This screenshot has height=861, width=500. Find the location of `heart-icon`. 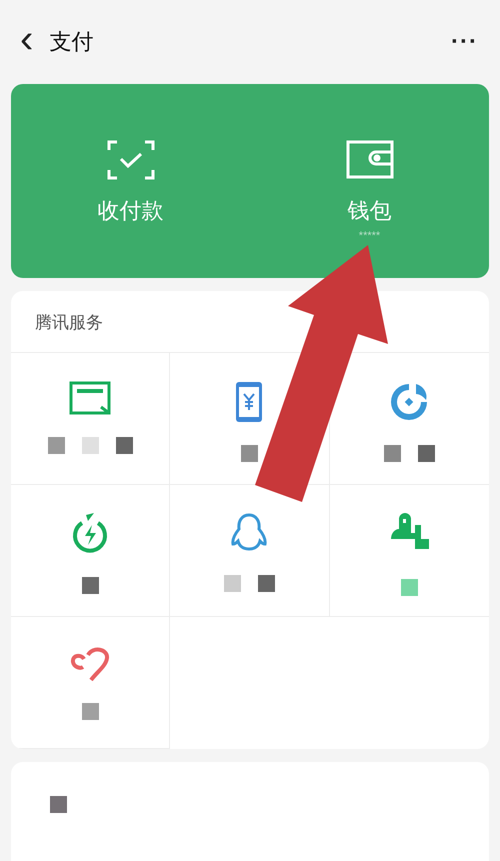

heart-icon is located at coordinates (90, 663).